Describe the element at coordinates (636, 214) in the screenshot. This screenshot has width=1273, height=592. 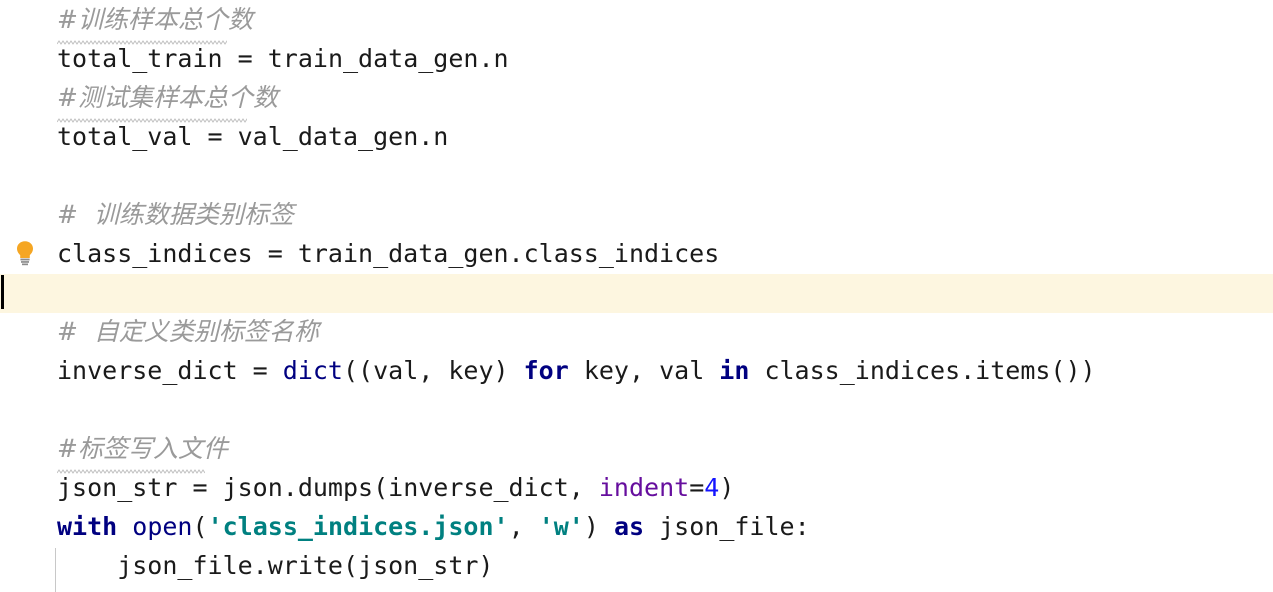
I see `code-line: # 训练数据类别标签` at that location.